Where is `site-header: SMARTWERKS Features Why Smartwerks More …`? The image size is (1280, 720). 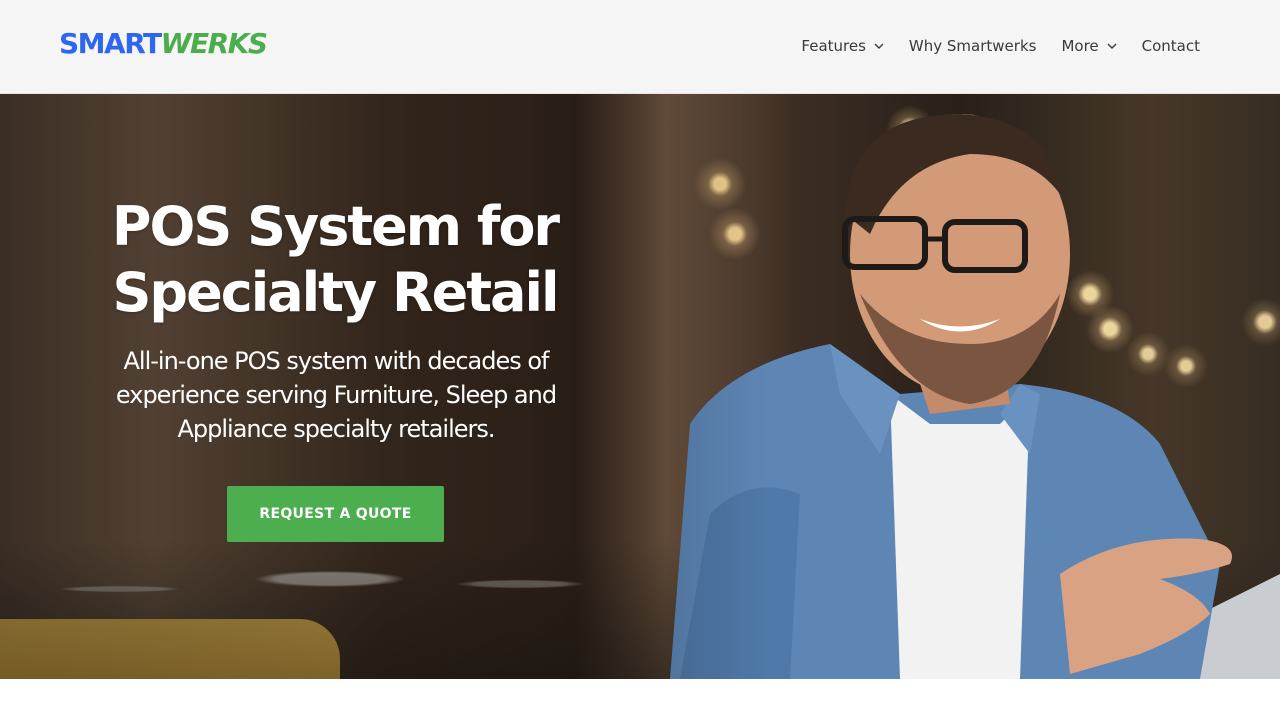 site-header: SMARTWERKS Features Why Smartwerks More … is located at coordinates (640, 47).